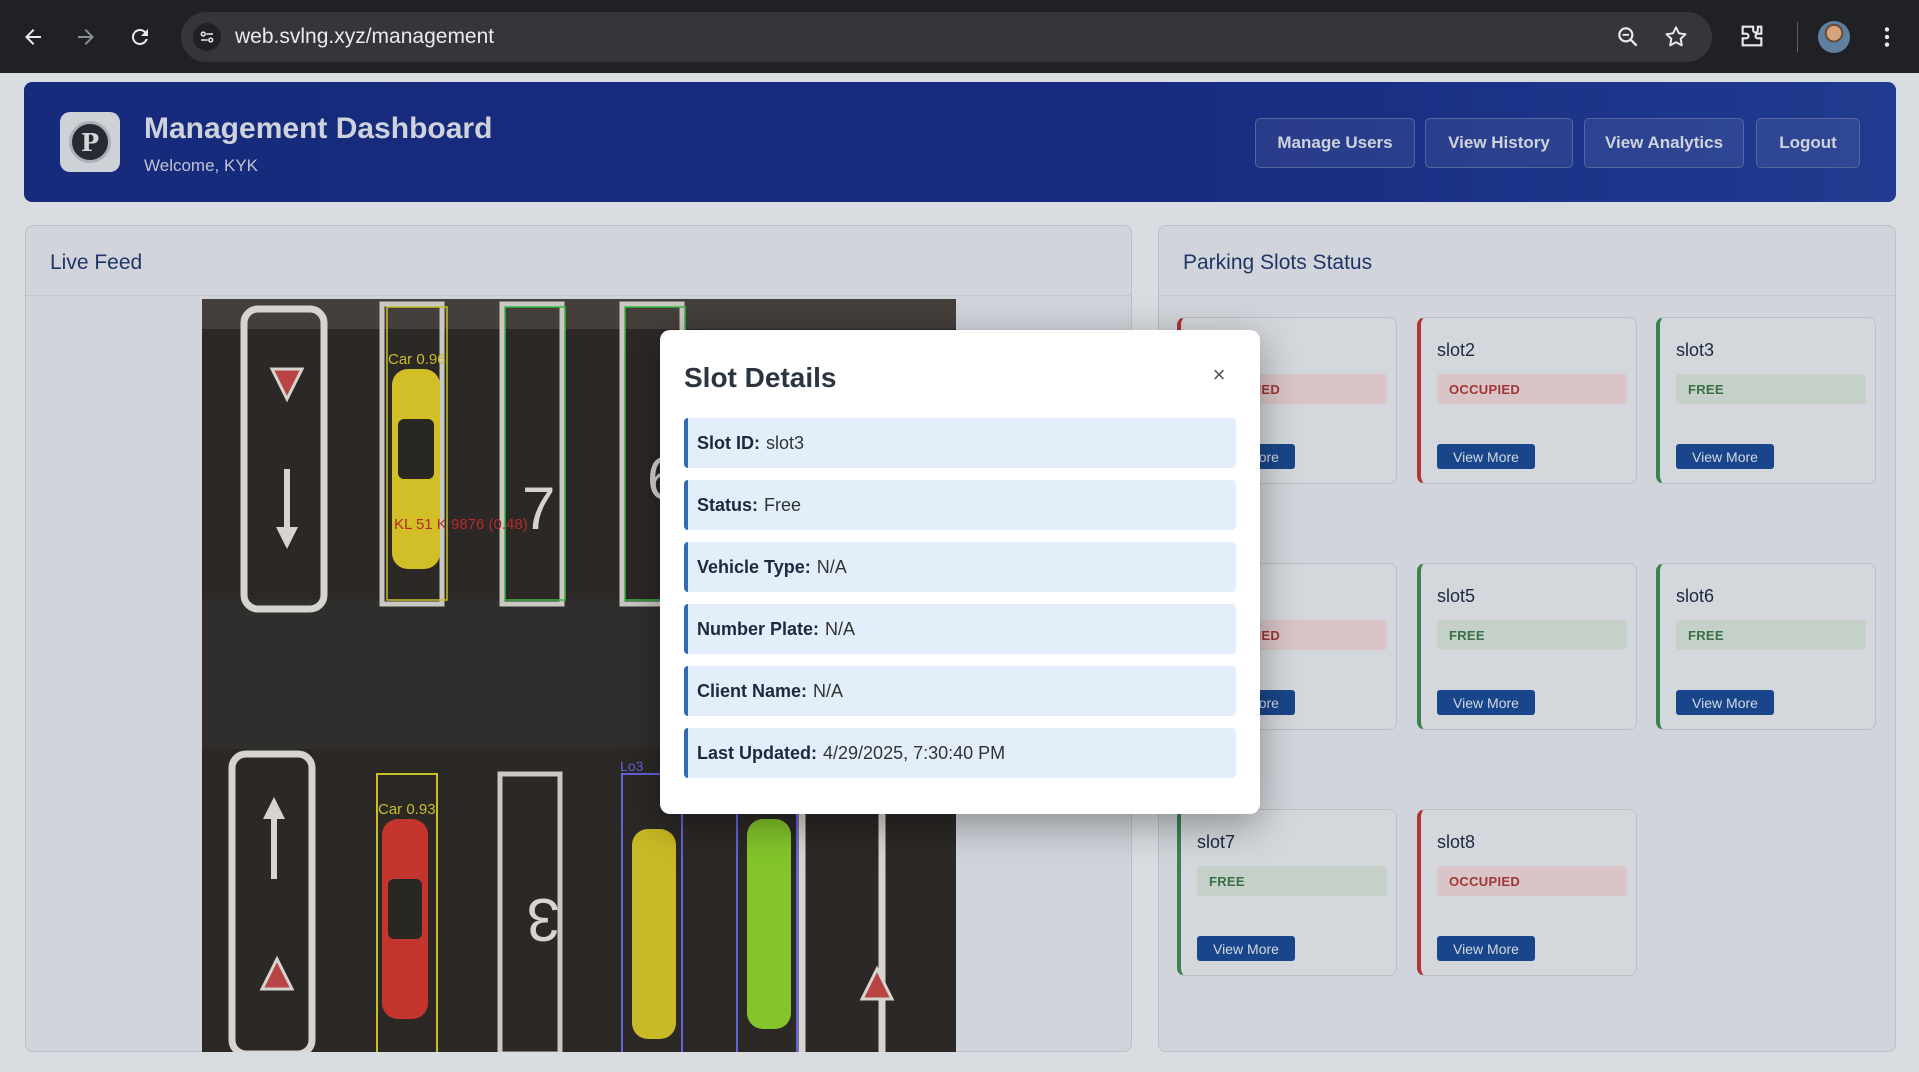  I want to click on extensions-puzzle-icon, so click(1752, 36).